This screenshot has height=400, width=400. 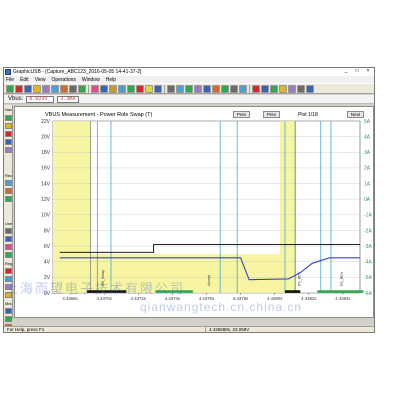 What do you see at coordinates (111, 80) in the screenshot?
I see `menu-help: Help` at bounding box center [111, 80].